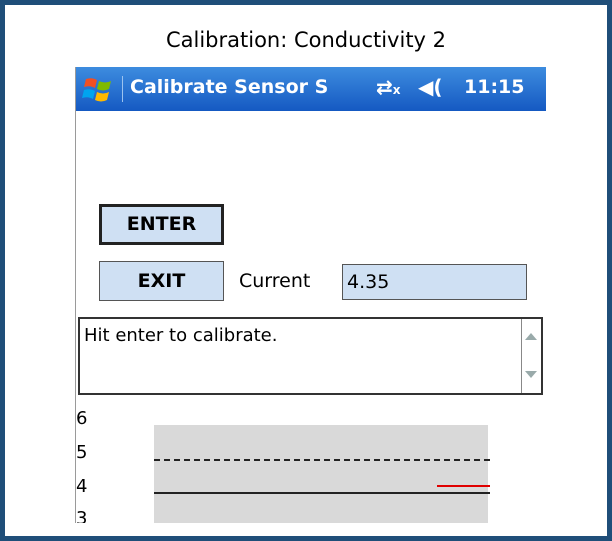  I want to click on enter-button: ENTER, so click(161, 224).